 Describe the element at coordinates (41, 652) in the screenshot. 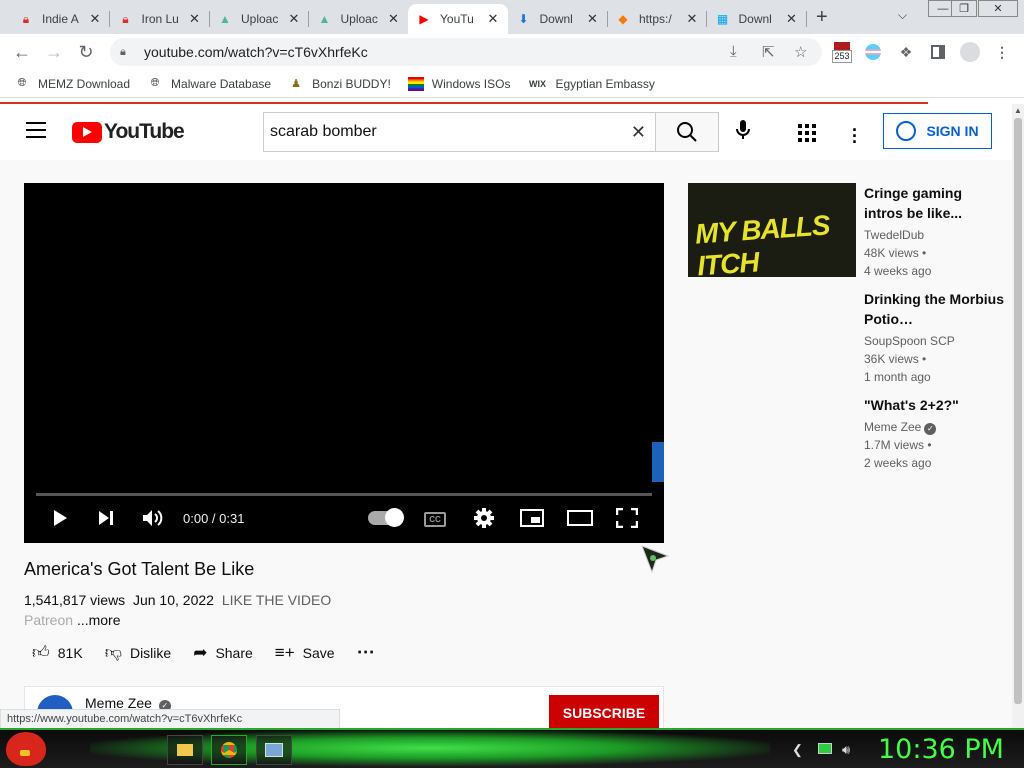

I see `thumbs-up-icon: 👍︎` at that location.